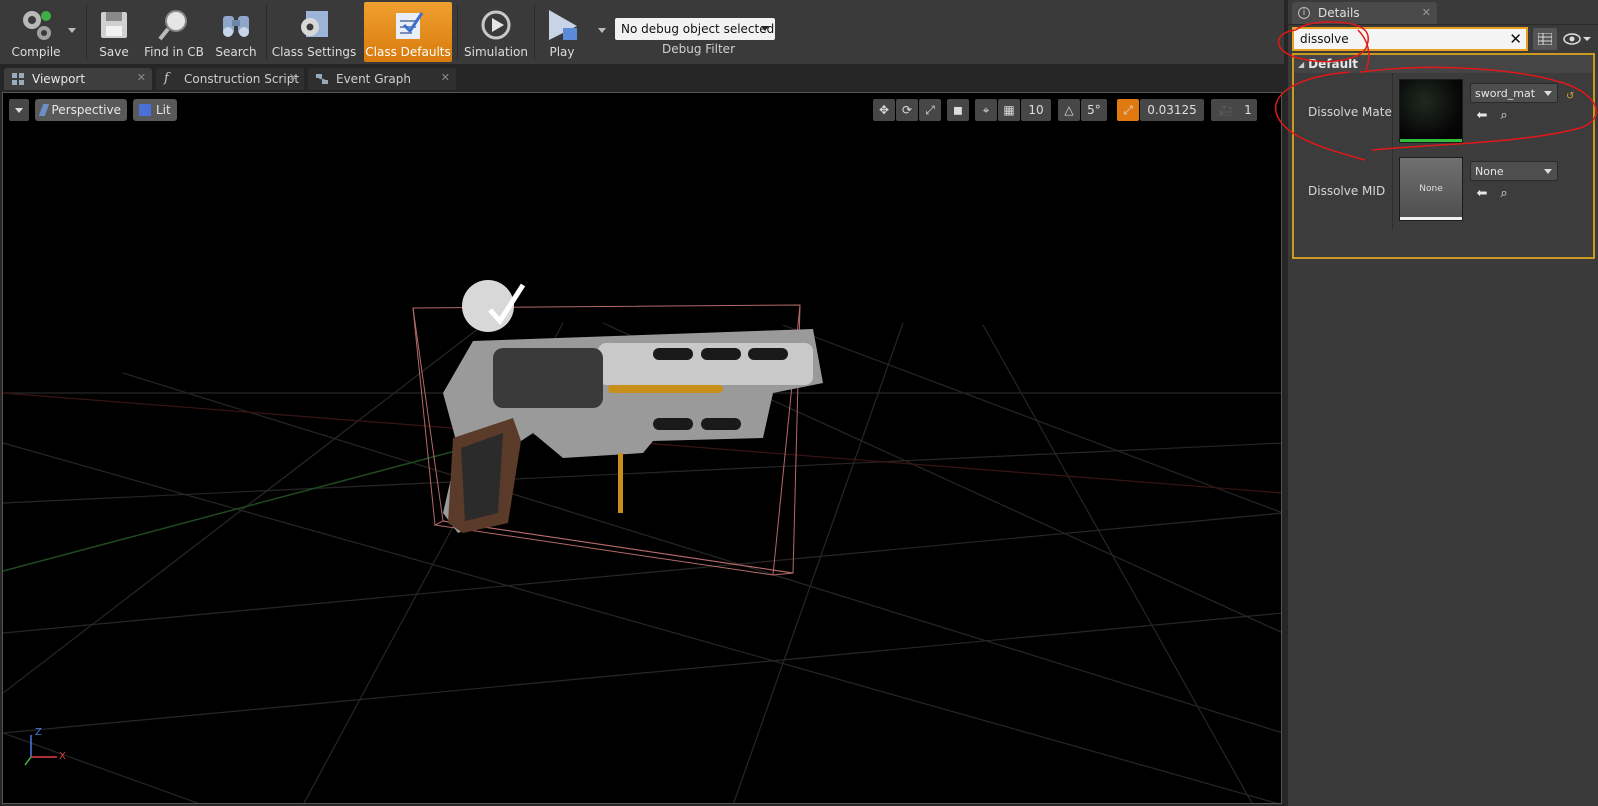 This screenshot has width=1598, height=806. I want to click on save-button: Save, so click(114, 32).